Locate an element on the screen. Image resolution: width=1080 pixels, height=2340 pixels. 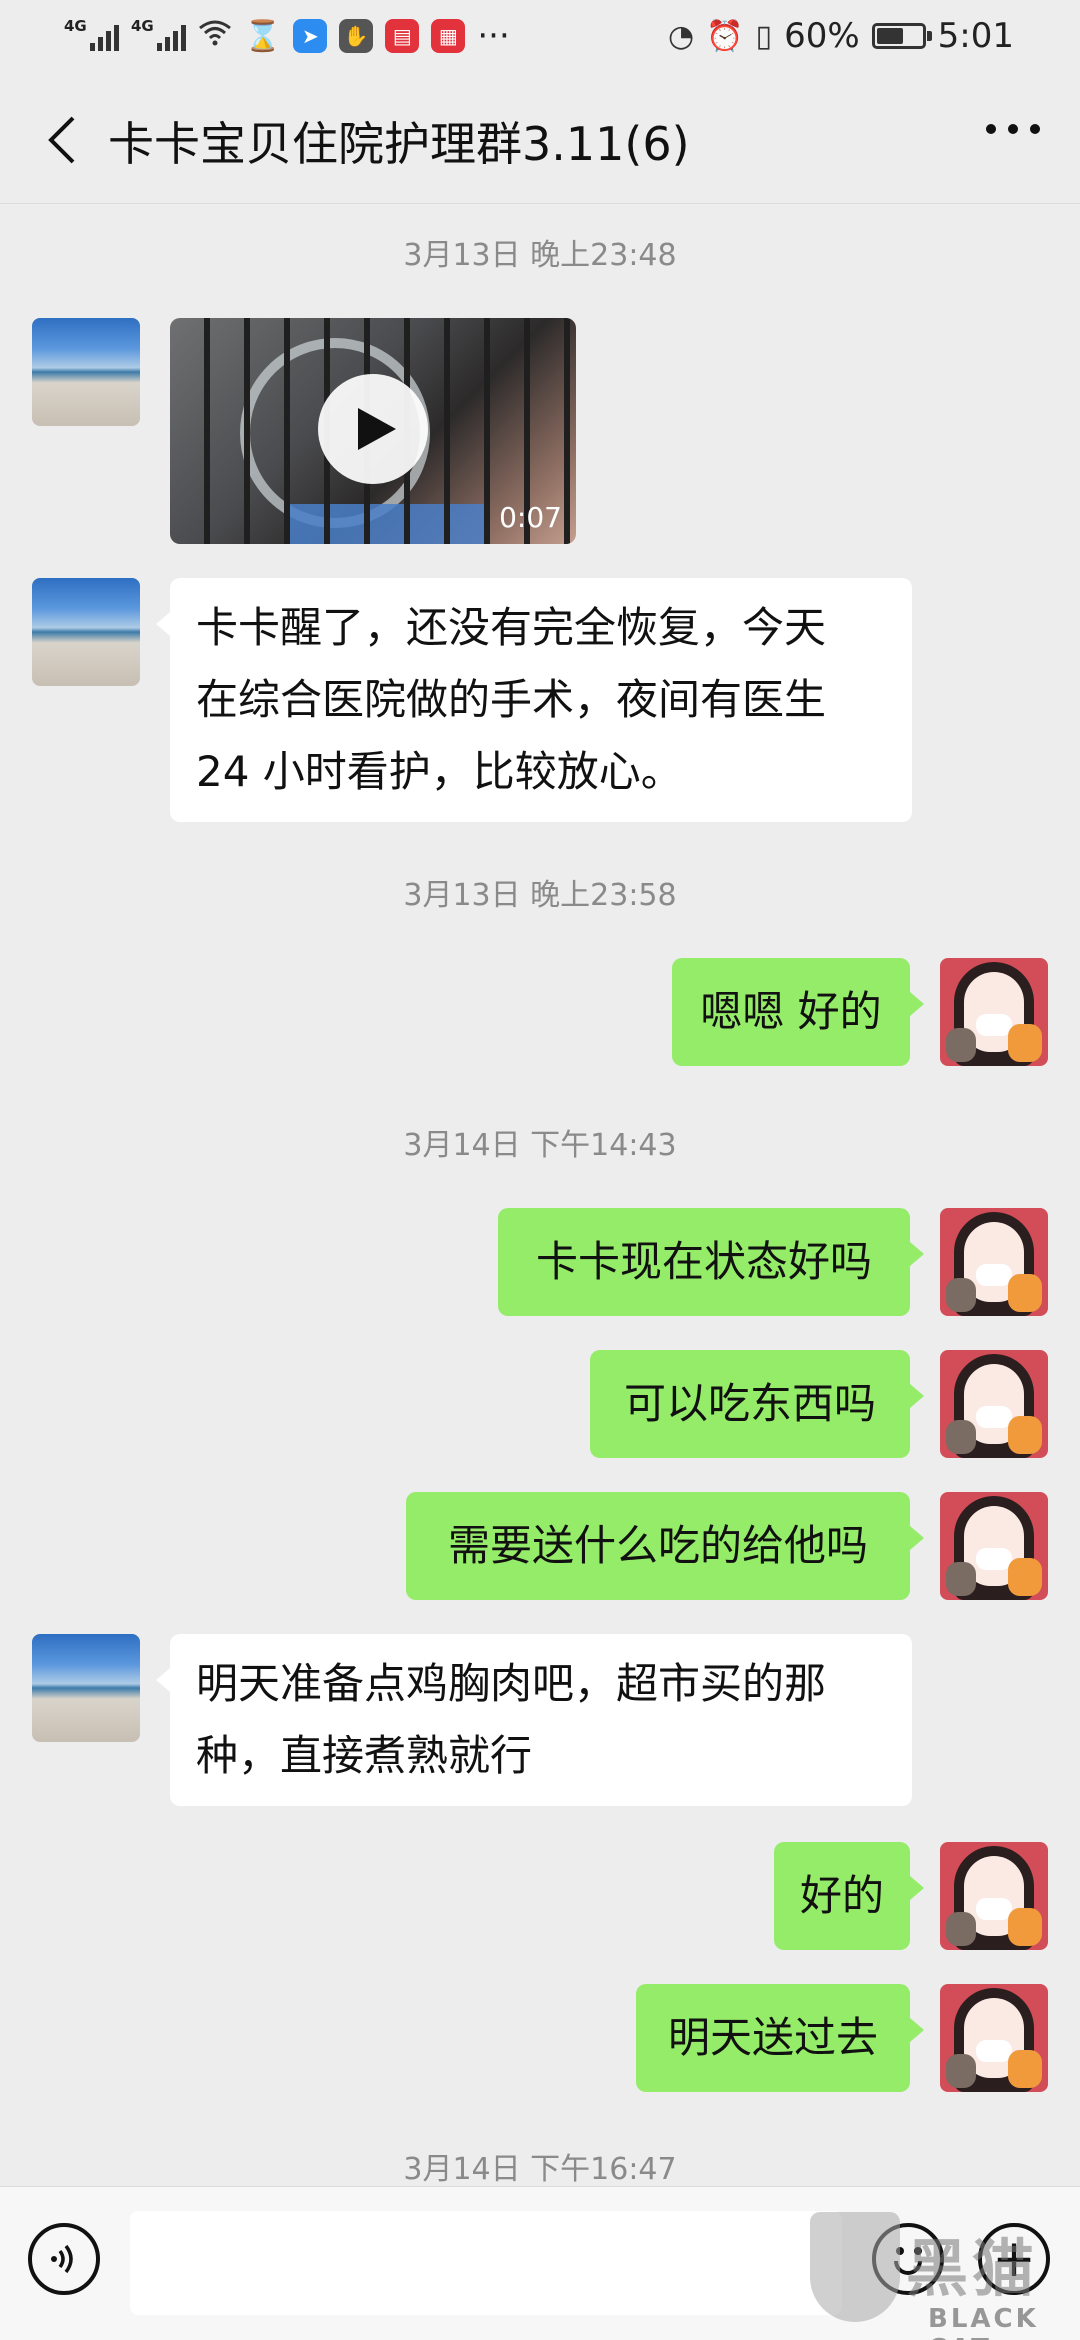
chat-title: 卡卡宝贝住院护理群3.11(6) is located at coordinates (399, 144).